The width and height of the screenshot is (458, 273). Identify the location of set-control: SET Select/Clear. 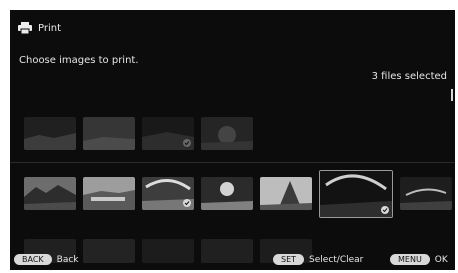
(318, 259).